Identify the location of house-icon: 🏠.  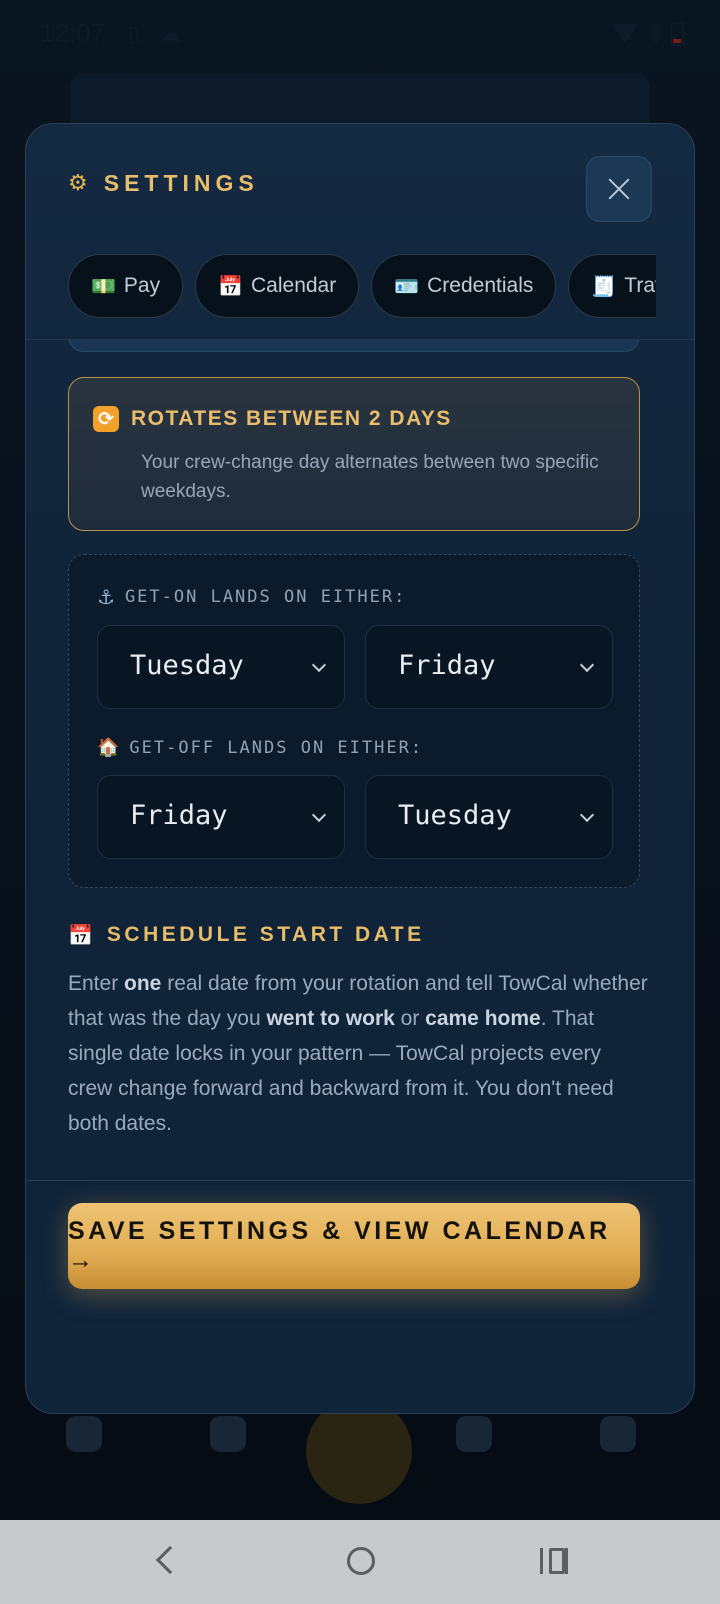
(108, 747).